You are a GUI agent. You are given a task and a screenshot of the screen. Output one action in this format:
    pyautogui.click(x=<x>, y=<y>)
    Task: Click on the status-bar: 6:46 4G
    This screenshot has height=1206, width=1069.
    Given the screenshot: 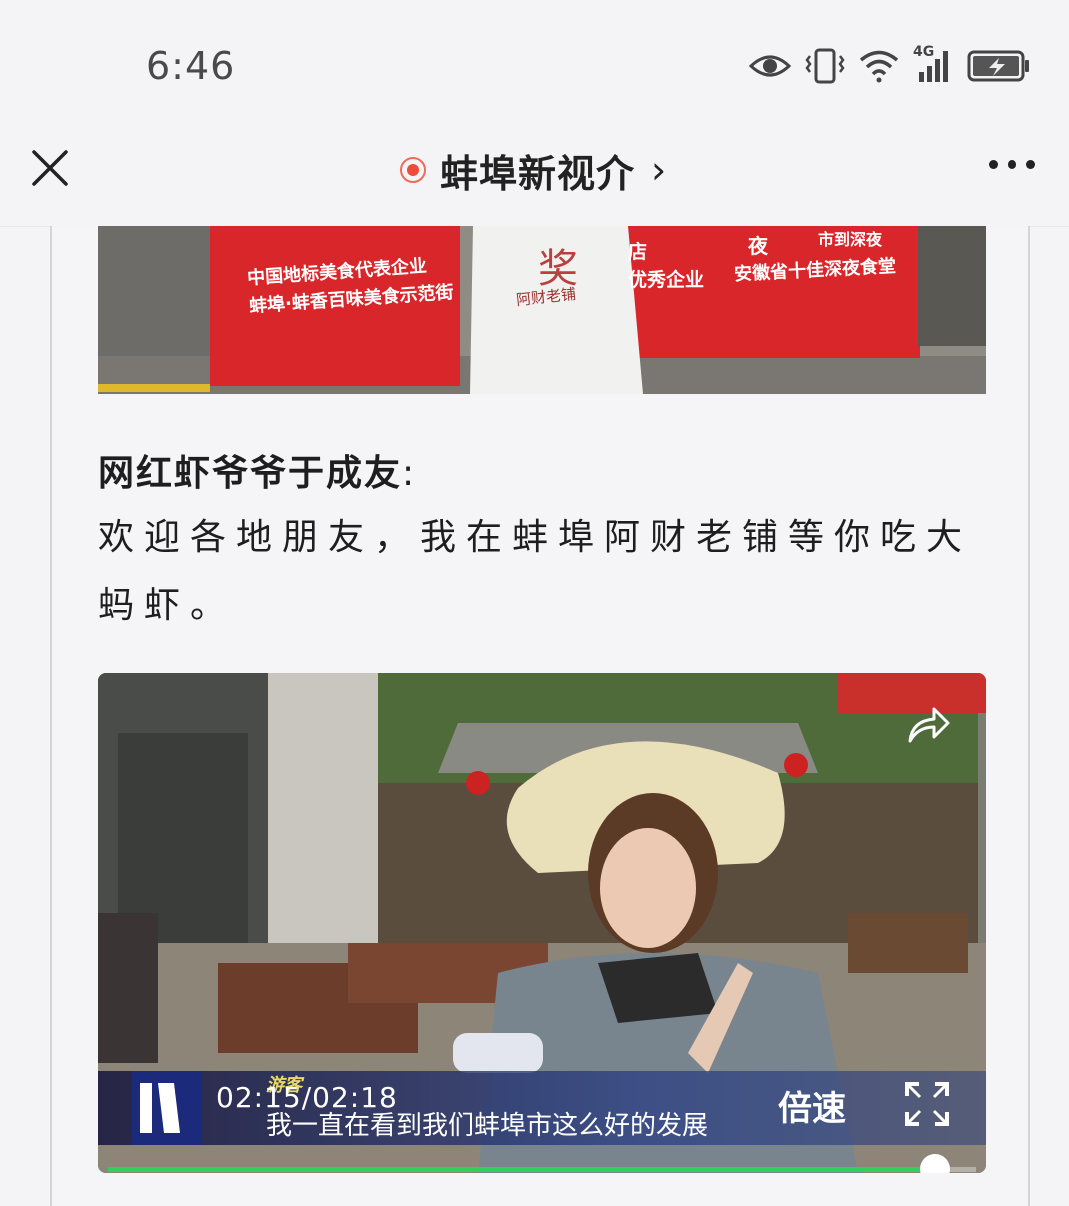 What is the action you would take?
    pyautogui.click(x=534, y=60)
    